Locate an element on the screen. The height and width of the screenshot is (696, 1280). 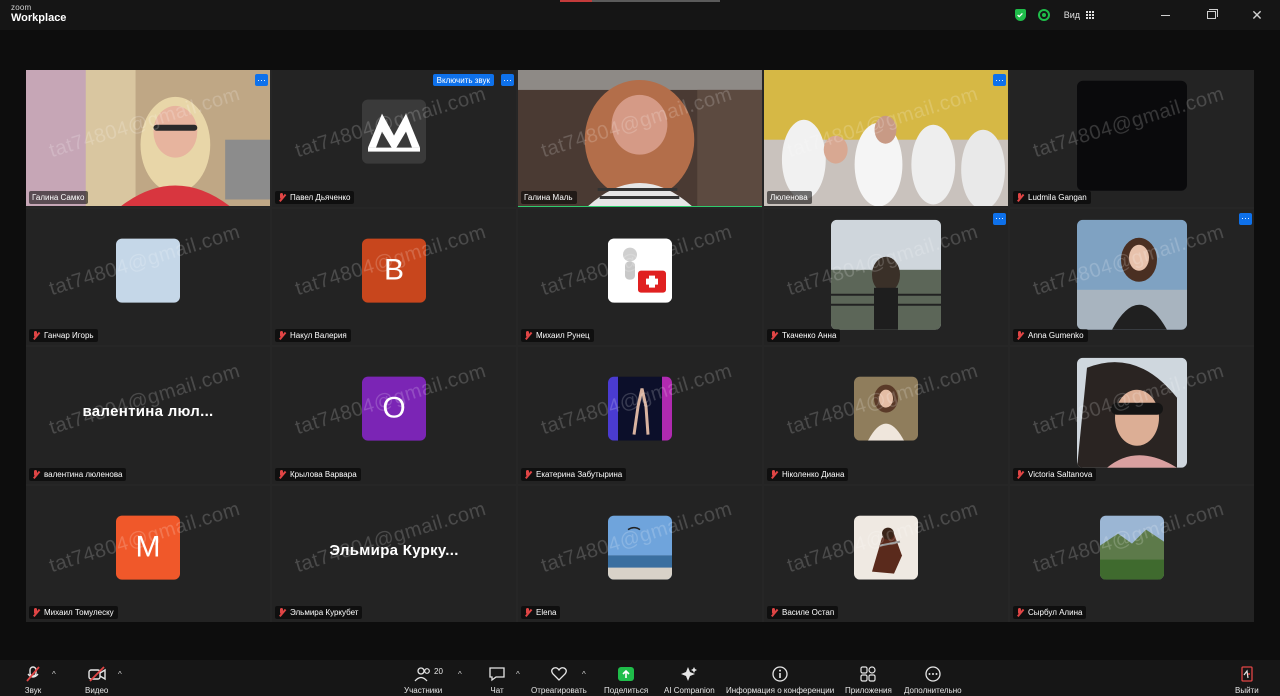
close-window-button: ✕ is located at coordinates (1257, 15).